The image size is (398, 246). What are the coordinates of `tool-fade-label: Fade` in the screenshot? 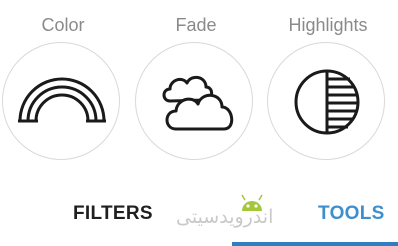 It's located at (196, 25).